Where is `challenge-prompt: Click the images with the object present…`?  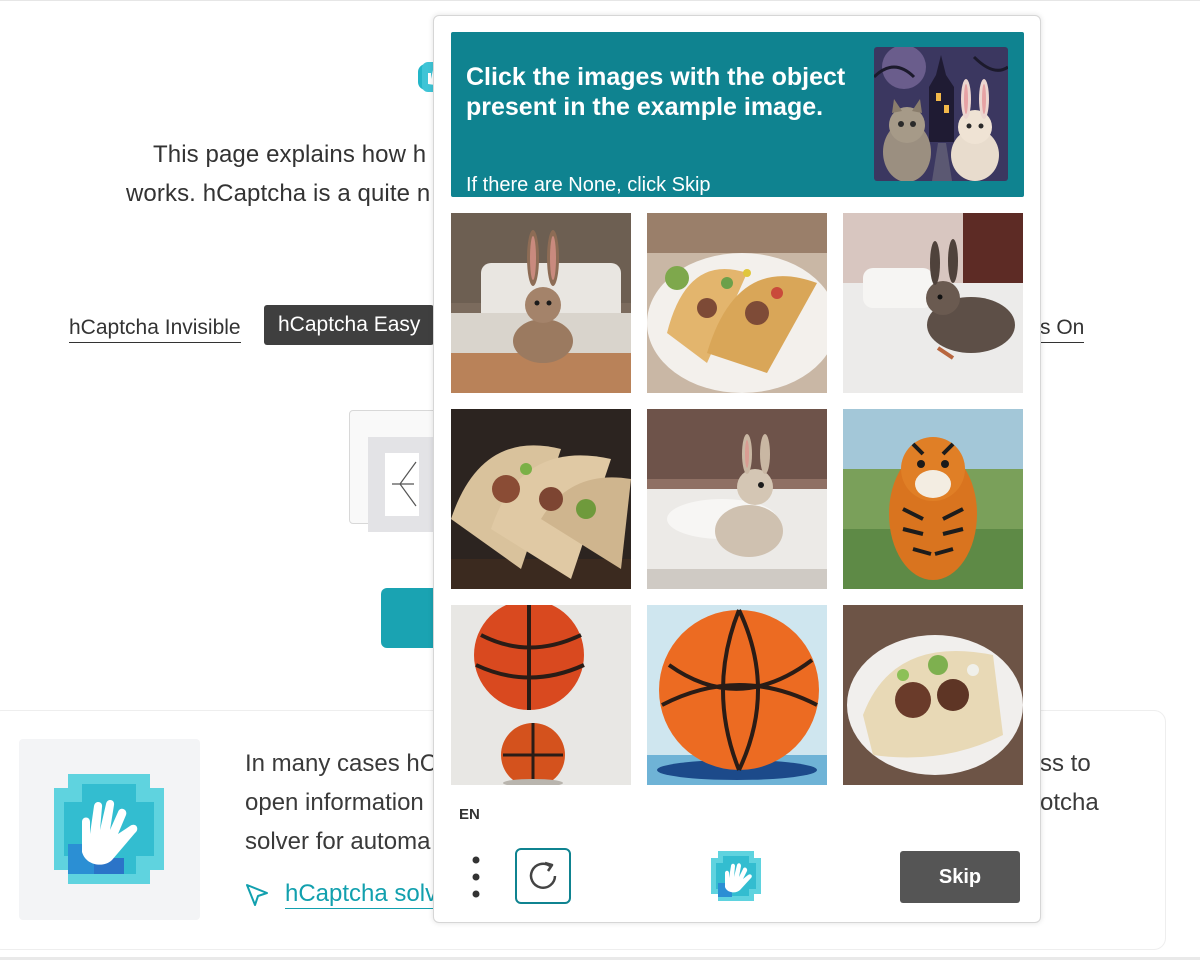 challenge-prompt: Click the images with the object present… is located at coordinates (737, 114).